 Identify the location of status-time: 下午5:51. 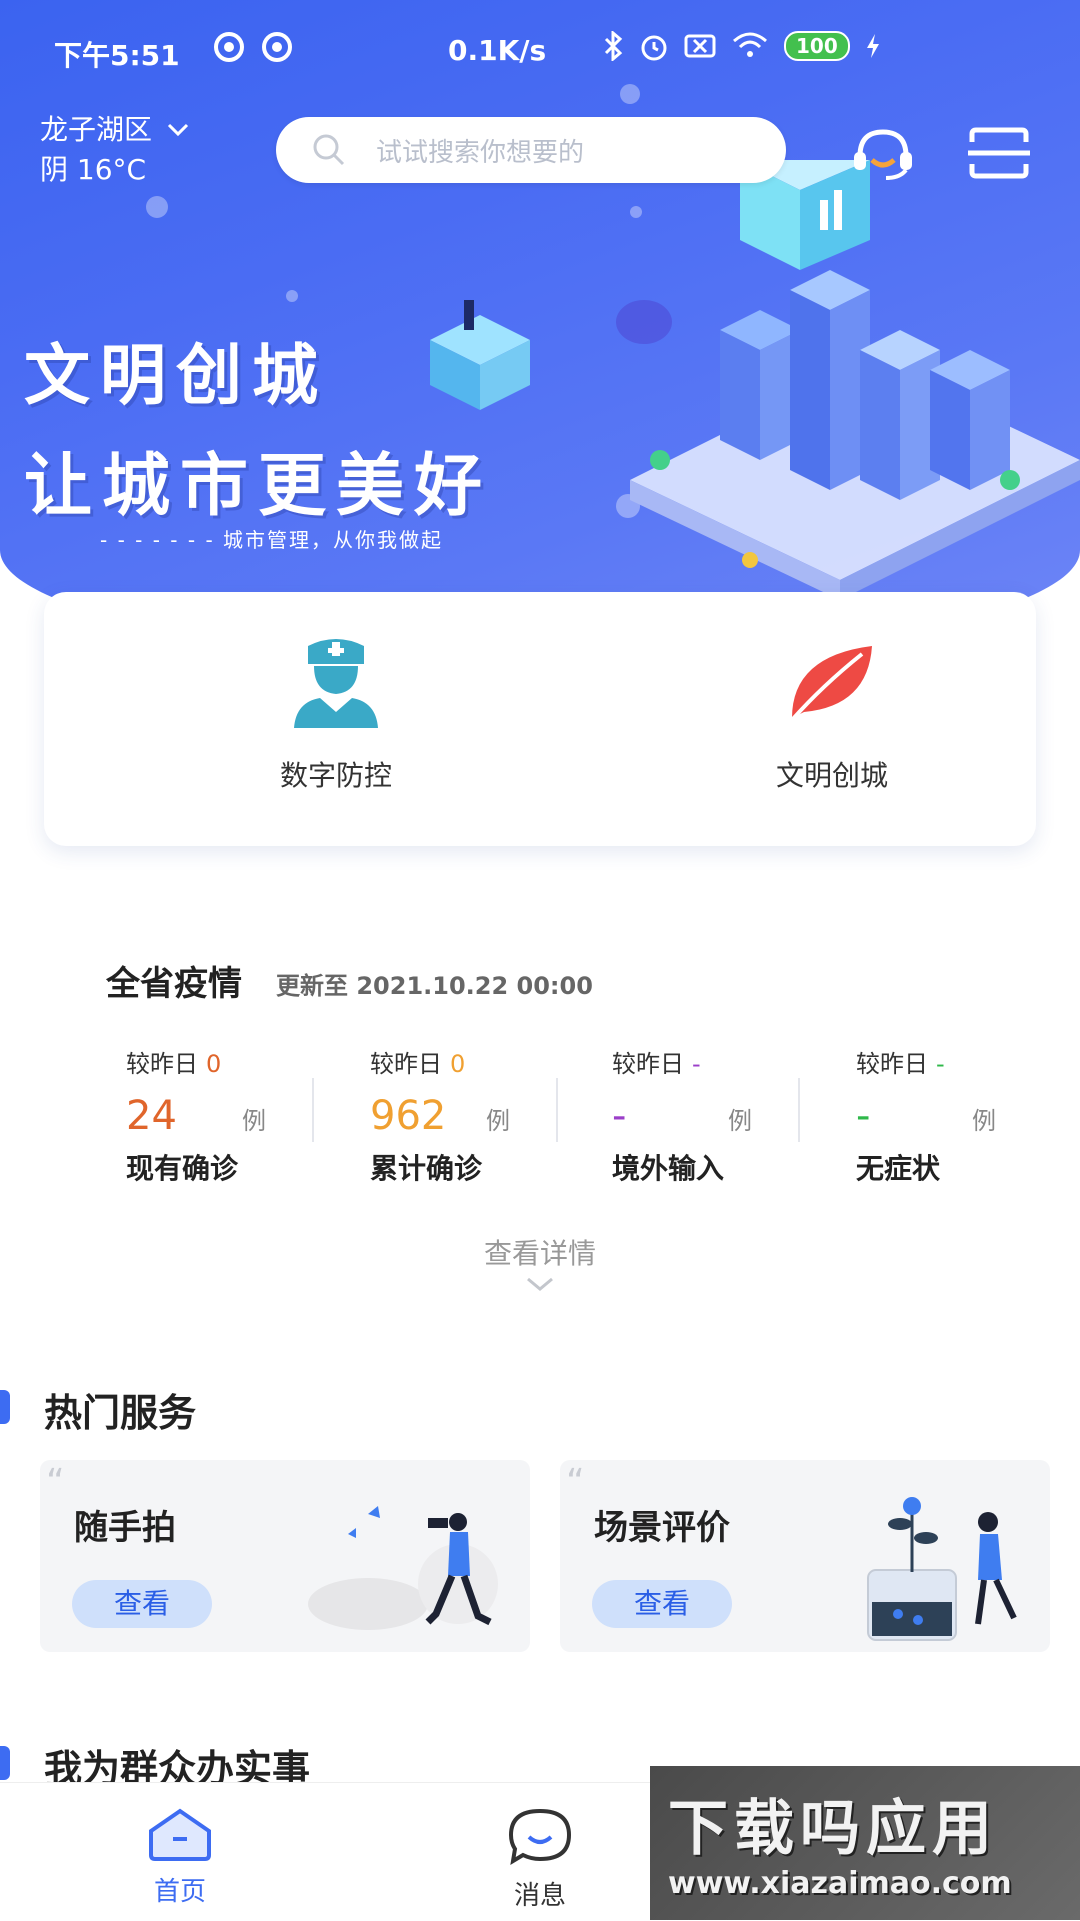
(117, 55).